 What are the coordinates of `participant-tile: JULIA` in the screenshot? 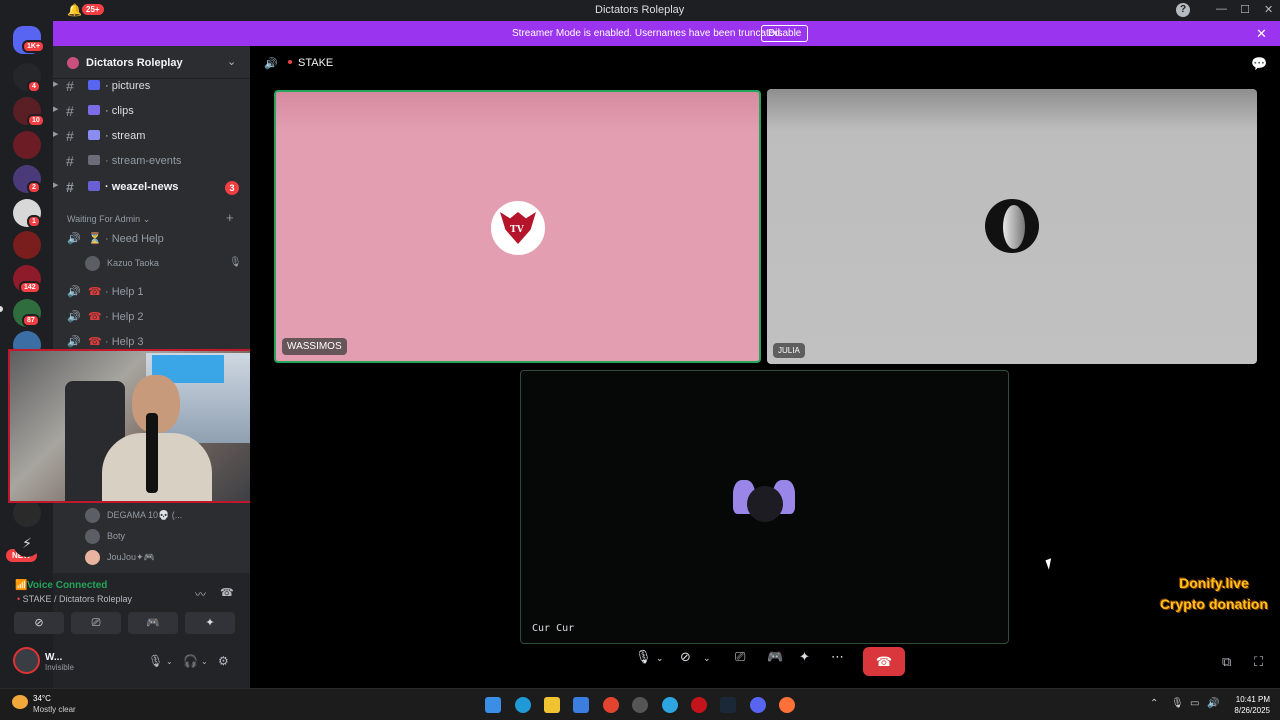 It's located at (1012, 226).